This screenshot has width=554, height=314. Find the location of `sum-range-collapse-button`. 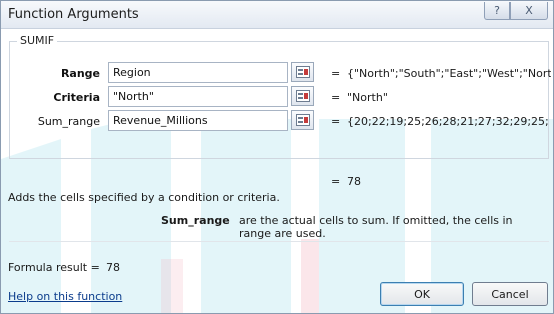

sum-range-collapse-button is located at coordinates (302, 120).